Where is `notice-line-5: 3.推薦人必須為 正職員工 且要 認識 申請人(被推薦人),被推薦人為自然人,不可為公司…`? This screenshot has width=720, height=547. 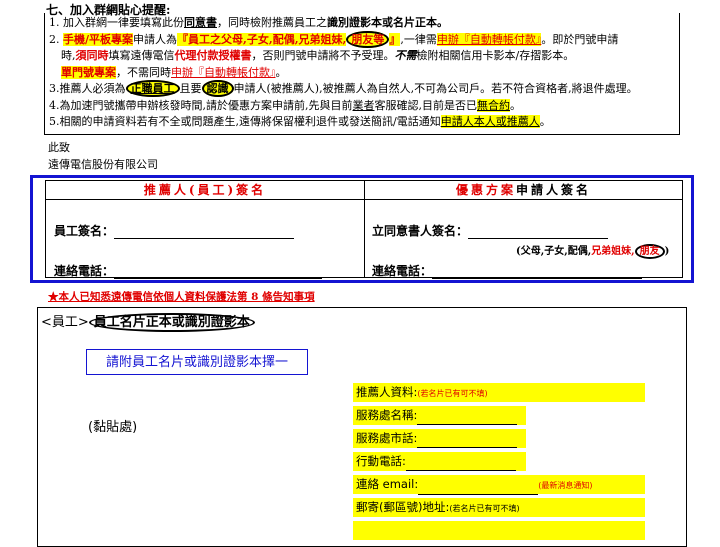 notice-line-5: 3.推薦人必須為 正職員工 且要 認識 申請人(被推薦人),被推薦人為自然人,不可為公司… is located at coordinates (364, 89).